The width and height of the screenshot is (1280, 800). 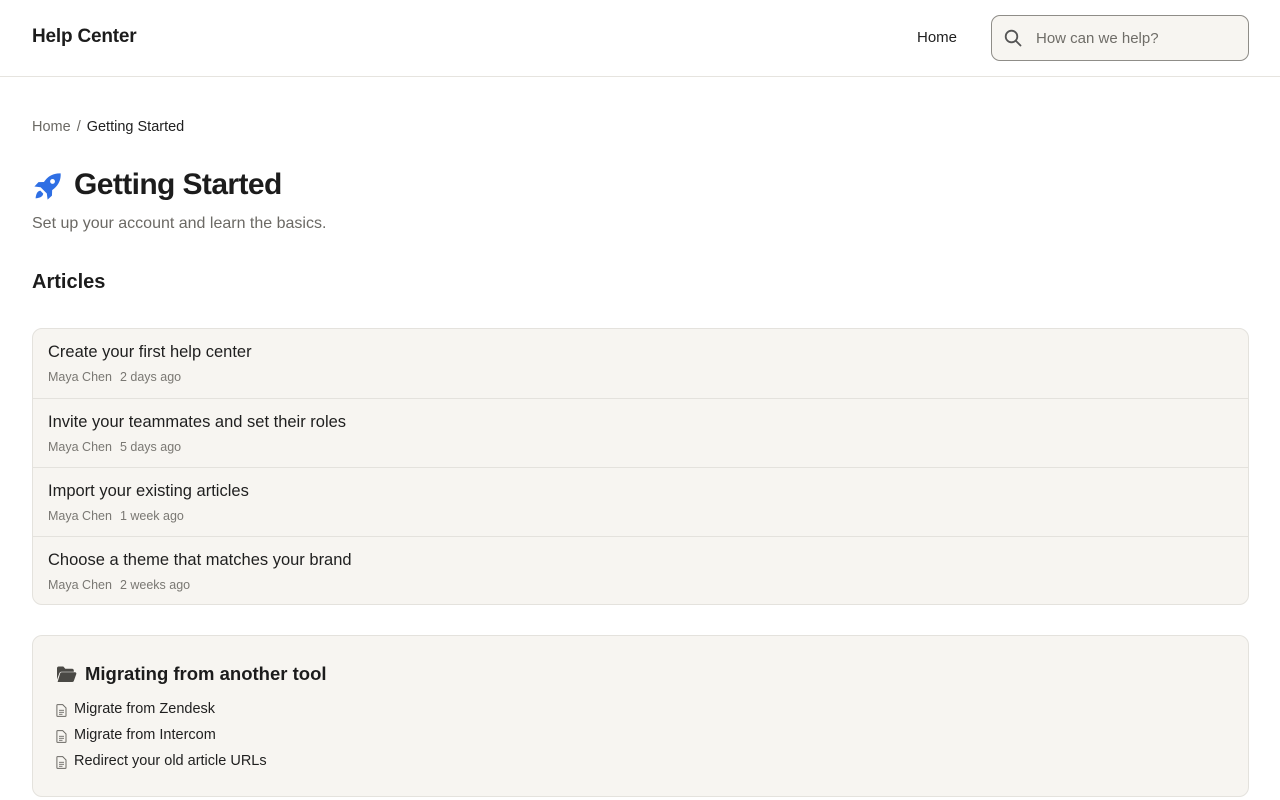 I want to click on article-meta: Maya Chen 5 days ago, so click(x=114, y=447).